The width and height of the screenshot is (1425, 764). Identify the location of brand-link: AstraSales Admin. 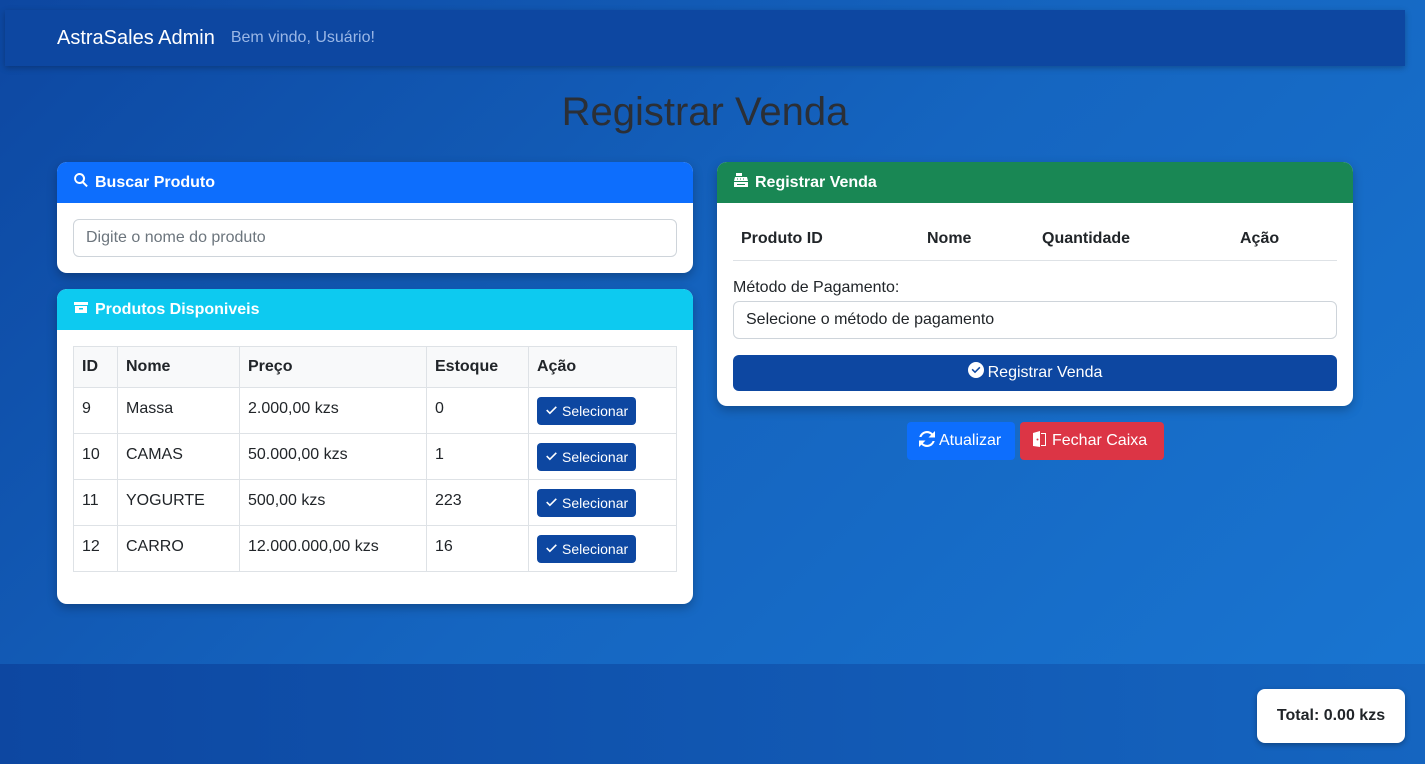
(136, 38).